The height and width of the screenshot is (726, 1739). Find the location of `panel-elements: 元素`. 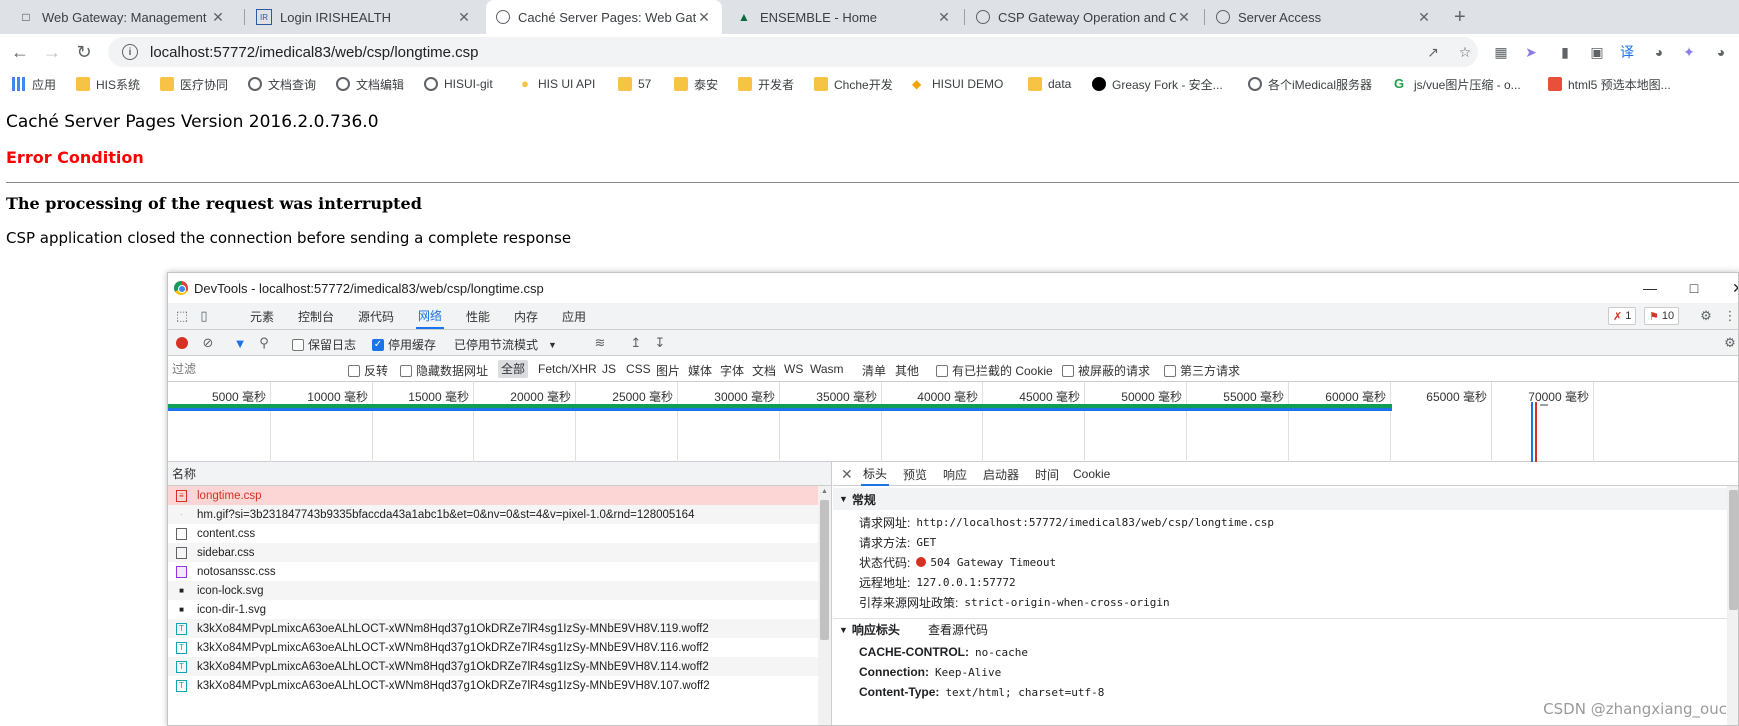

panel-elements: 元素 is located at coordinates (262, 316).